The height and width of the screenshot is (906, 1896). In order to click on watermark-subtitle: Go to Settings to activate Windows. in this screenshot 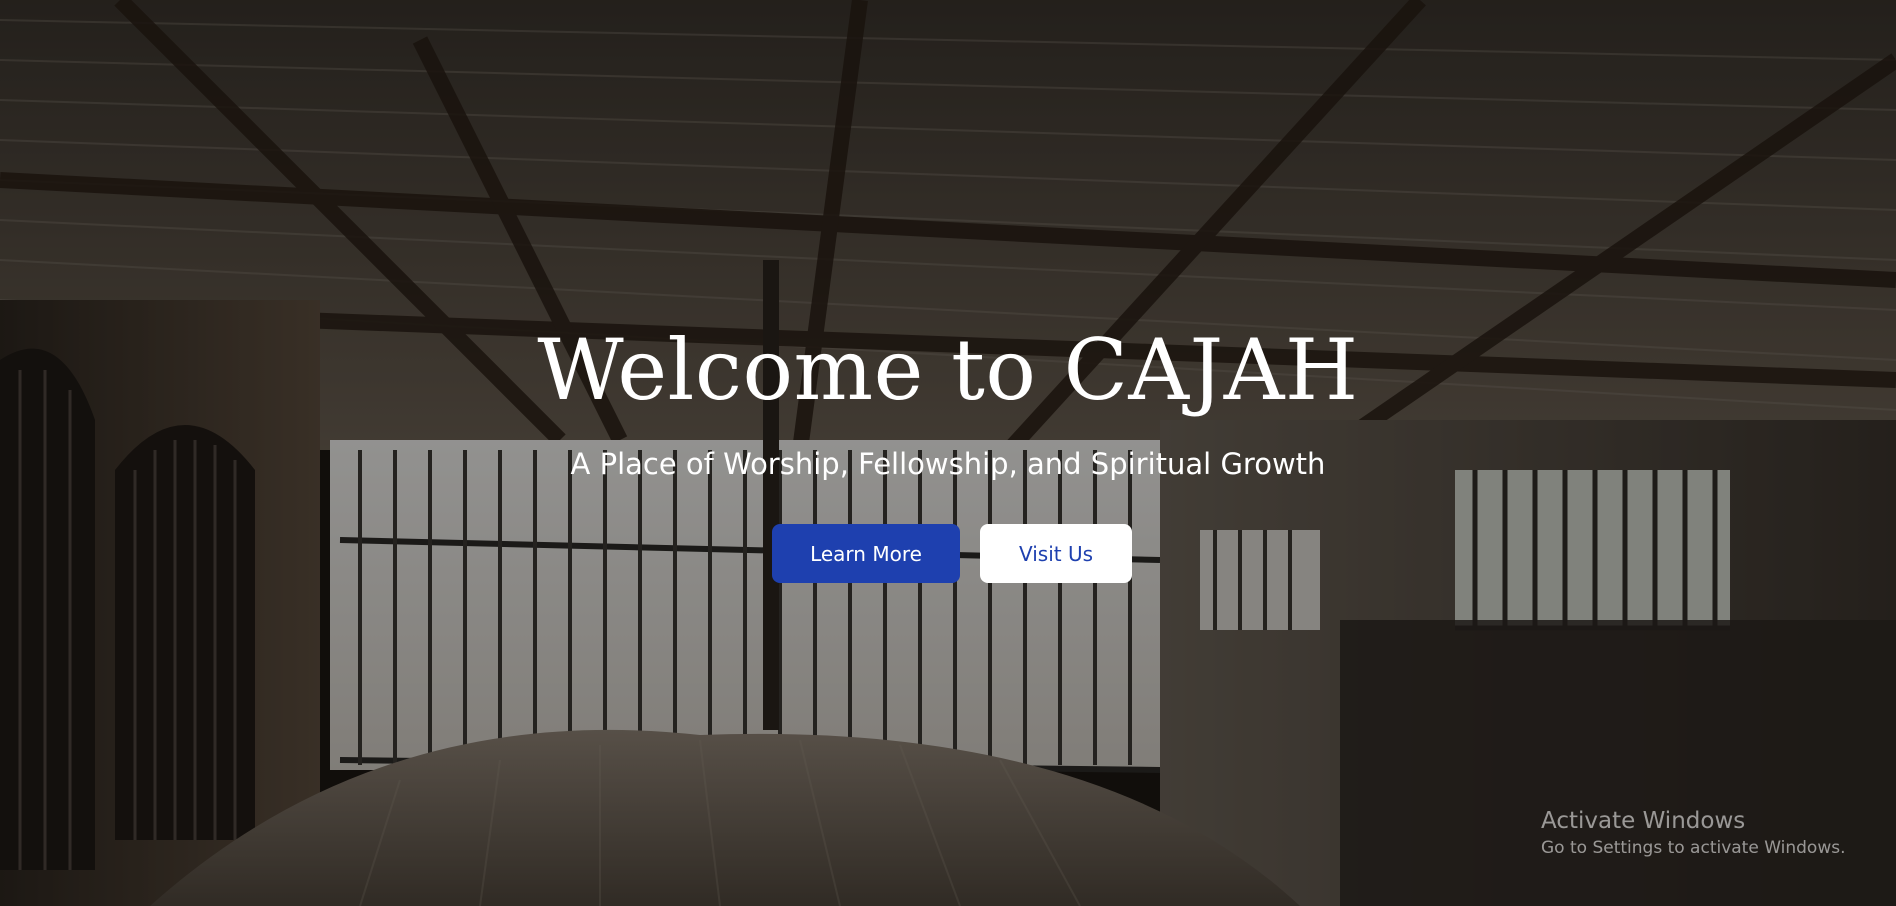, I will do `click(1693, 848)`.